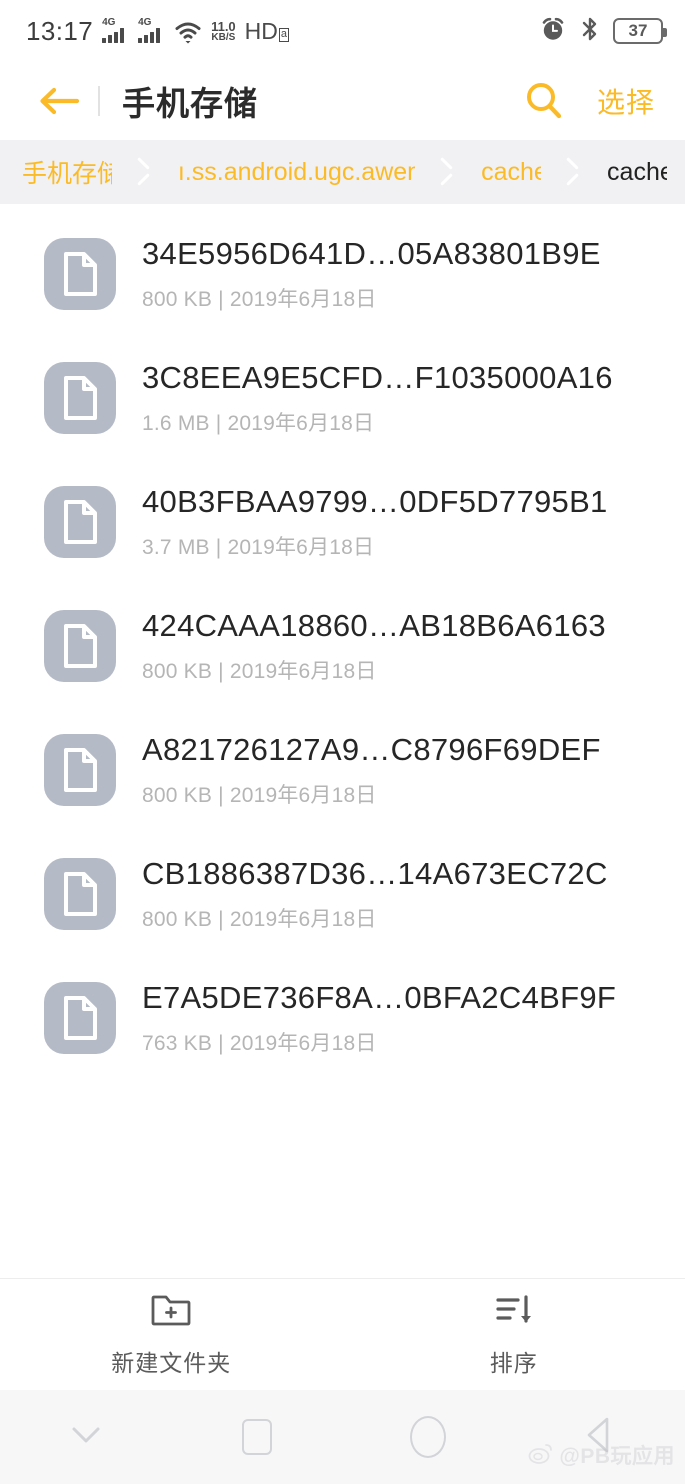 This screenshot has width=685, height=1484. Describe the element at coordinates (284, 34) in the screenshot. I see `hd-sub-label: a` at that location.